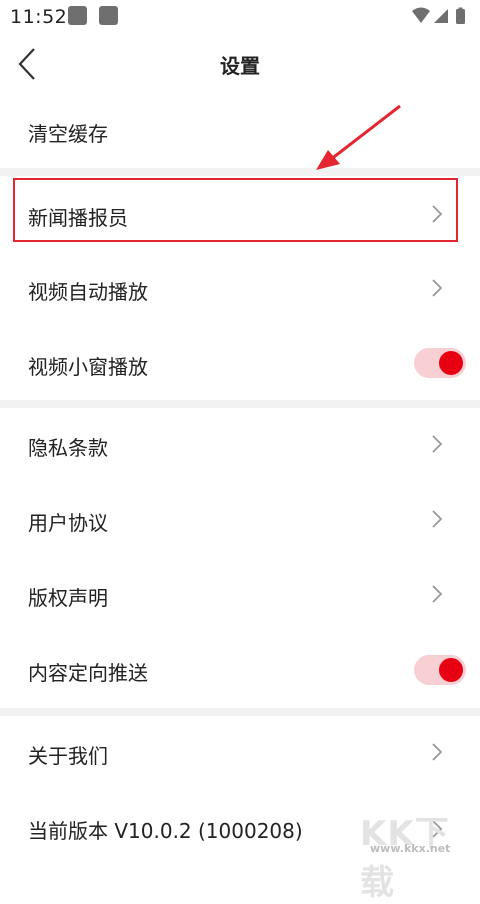 This screenshot has height=904, width=480. Describe the element at coordinates (240, 289) in the screenshot. I see `video-autoplay-row: 视频自动播放` at that location.